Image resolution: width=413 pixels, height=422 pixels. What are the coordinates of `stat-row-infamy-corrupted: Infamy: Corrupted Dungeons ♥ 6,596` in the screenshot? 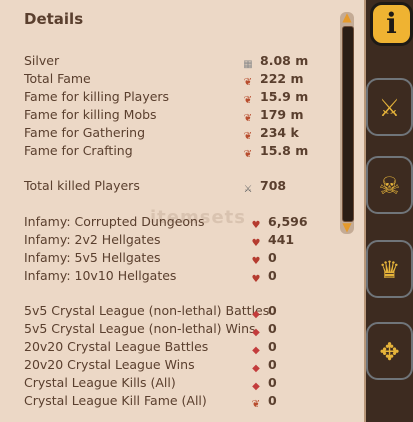 It's located at (174, 222).